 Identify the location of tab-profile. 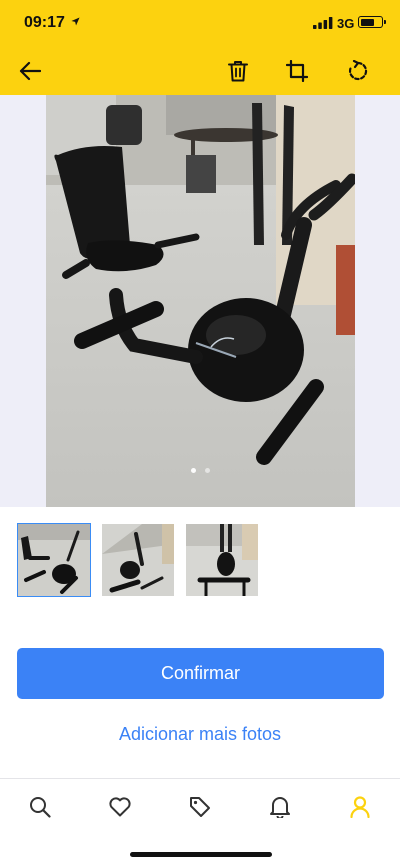
(360, 807).